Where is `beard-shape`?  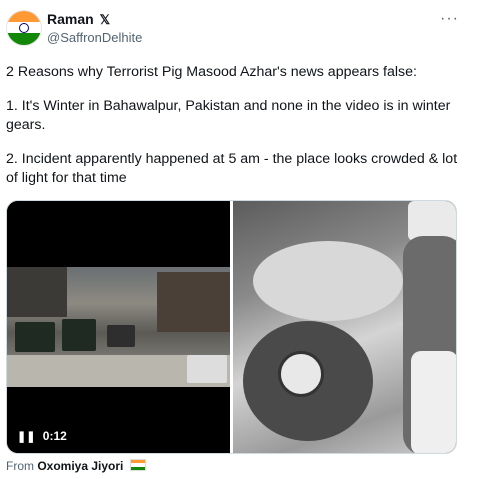
beard-shape is located at coordinates (433, 402).